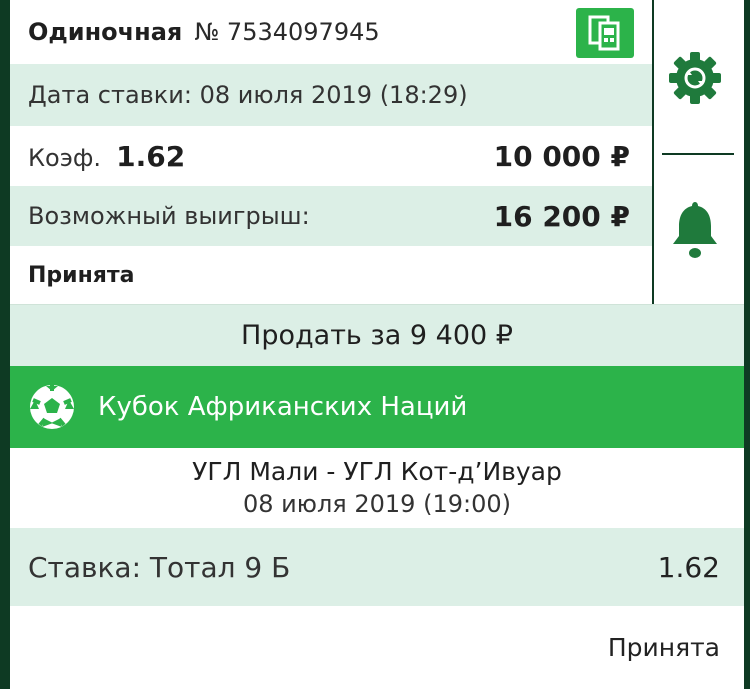 This screenshot has width=750, height=689. I want to click on bet-status: Принята, so click(81, 275).